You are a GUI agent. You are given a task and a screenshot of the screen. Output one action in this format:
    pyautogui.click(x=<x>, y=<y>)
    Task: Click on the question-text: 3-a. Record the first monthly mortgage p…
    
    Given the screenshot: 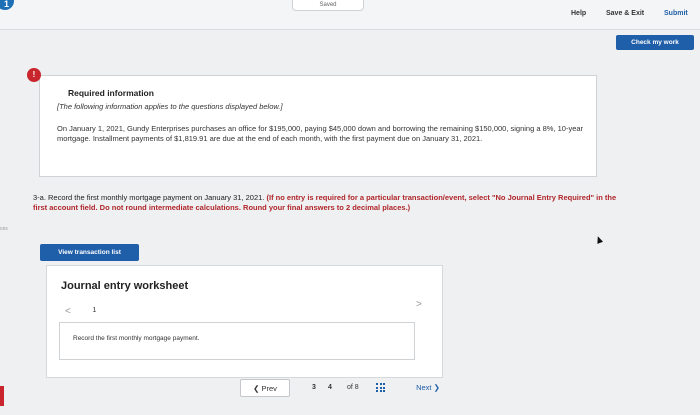 What is the action you would take?
    pyautogui.click(x=328, y=203)
    